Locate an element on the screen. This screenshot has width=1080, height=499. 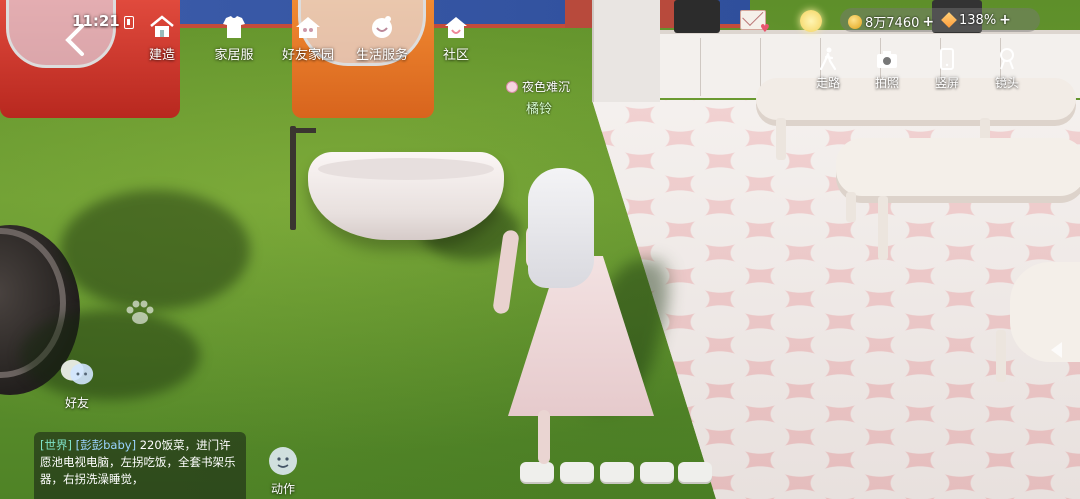
action-button: 动作 is located at coordinates (283, 470).